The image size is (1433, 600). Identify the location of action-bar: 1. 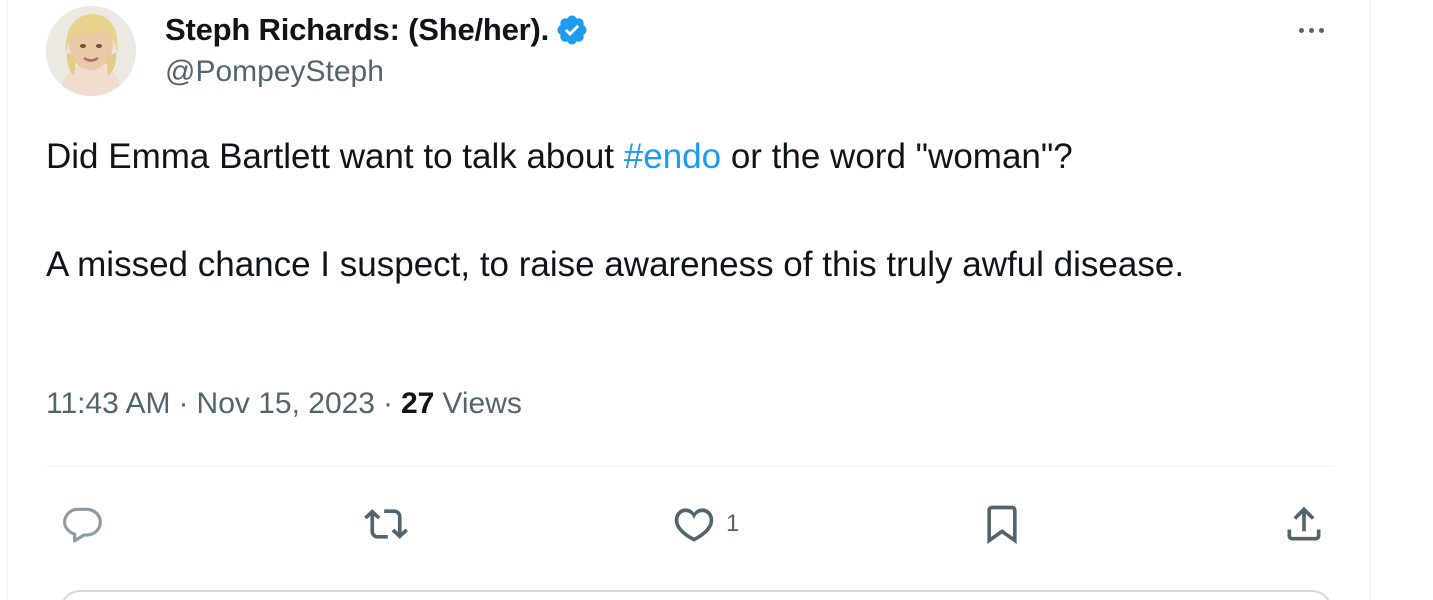
(690, 524).